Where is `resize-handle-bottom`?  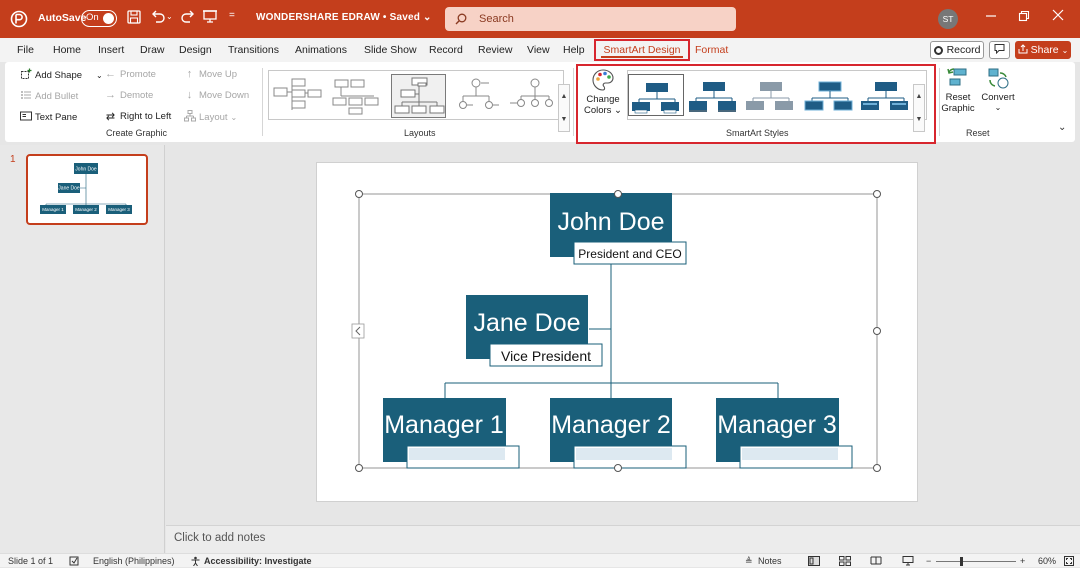
resize-handle-bottom is located at coordinates (618, 468).